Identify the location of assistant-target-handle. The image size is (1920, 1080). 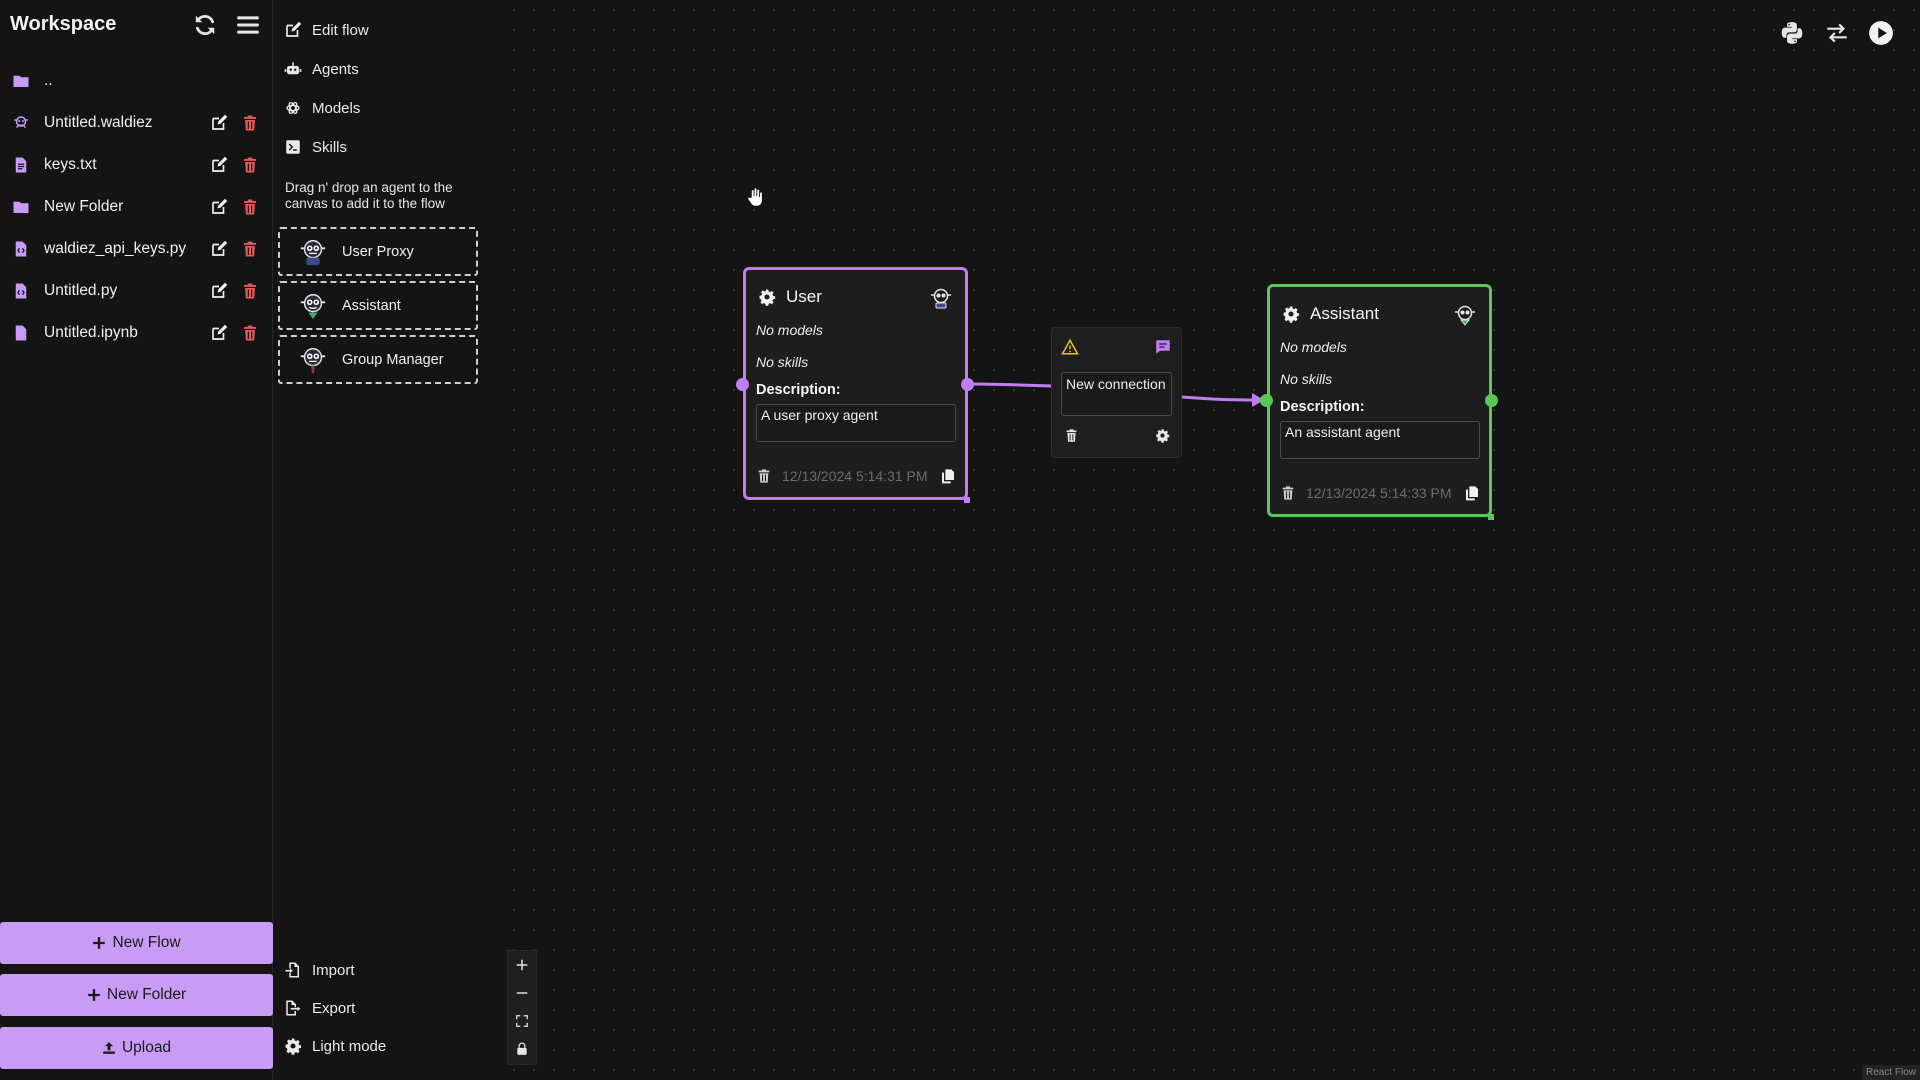
(1266, 400).